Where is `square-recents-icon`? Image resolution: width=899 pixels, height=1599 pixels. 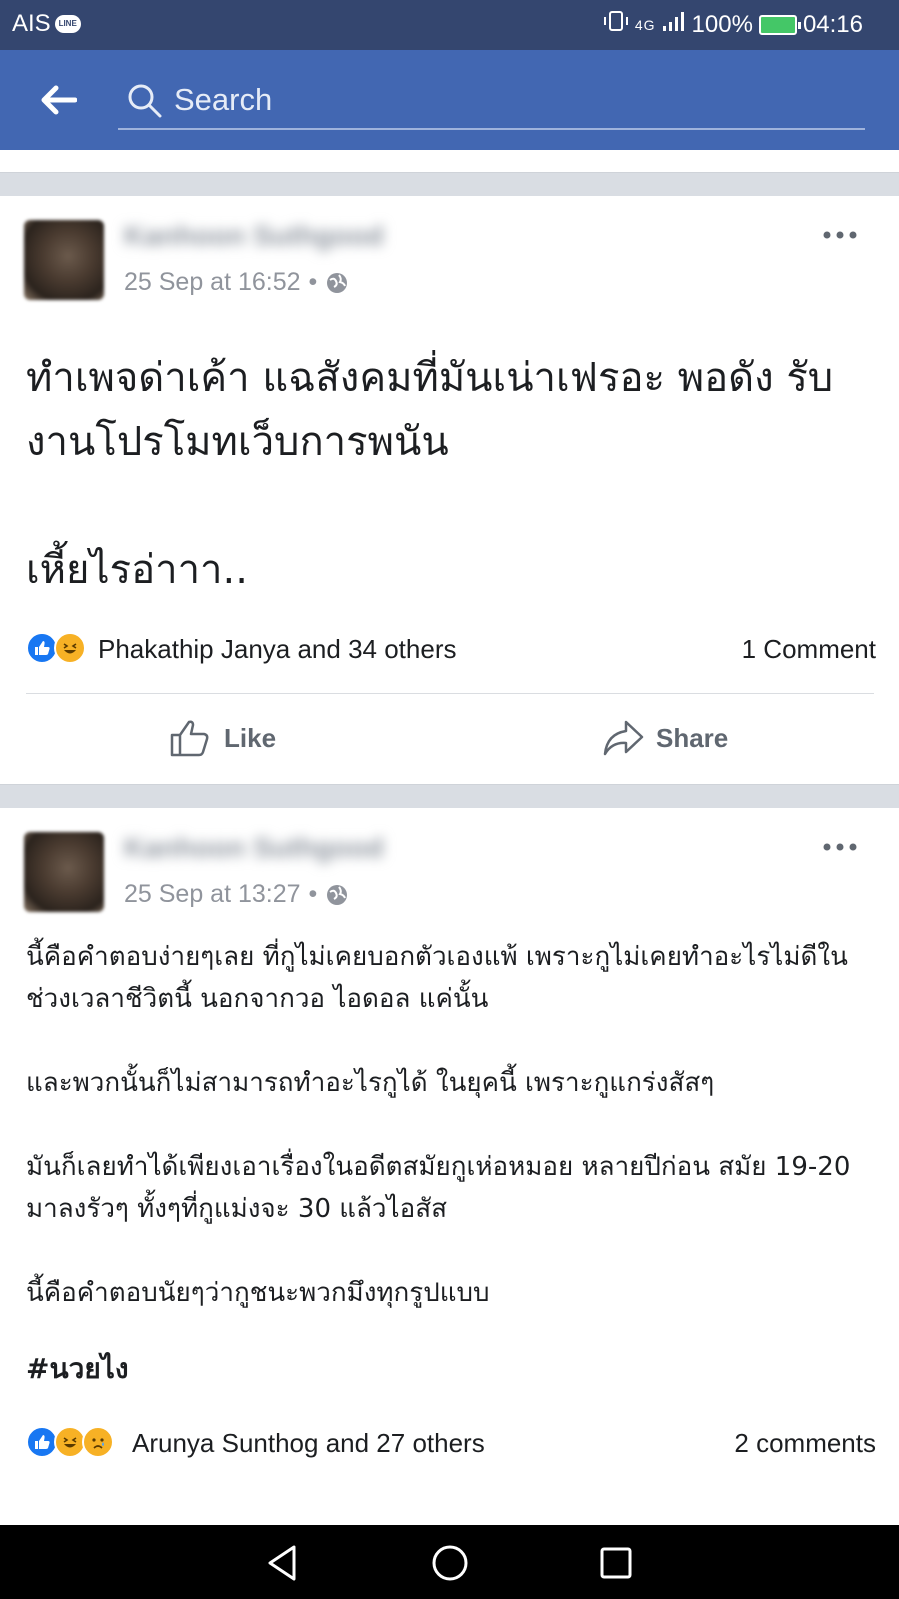 square-recents-icon is located at coordinates (616, 1563).